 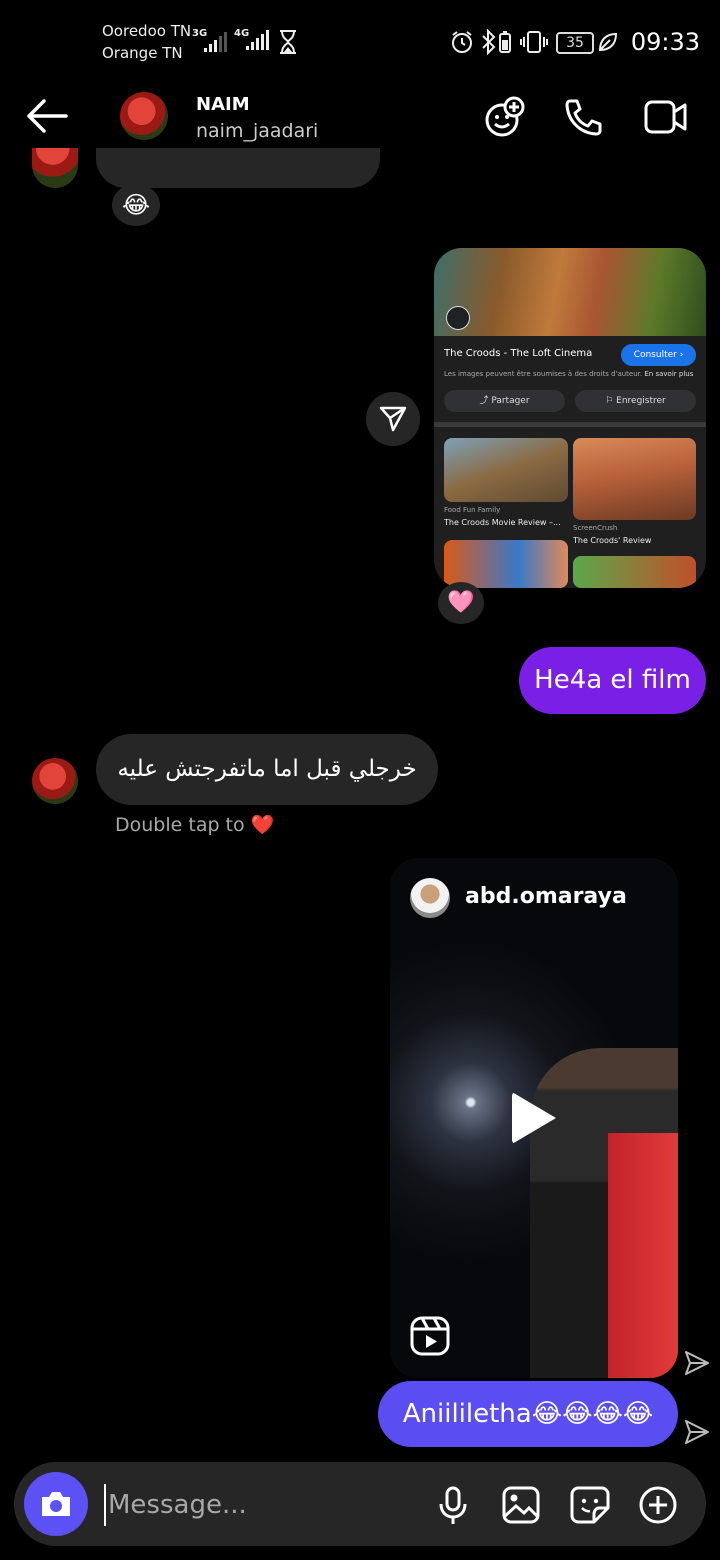 I want to click on sent-message-bubble: He4a el film, so click(x=612, y=680).